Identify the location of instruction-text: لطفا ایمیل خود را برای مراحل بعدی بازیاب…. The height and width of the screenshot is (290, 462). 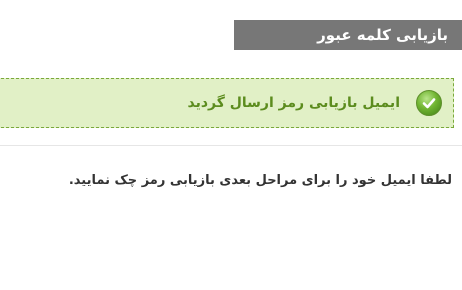
(260, 180).